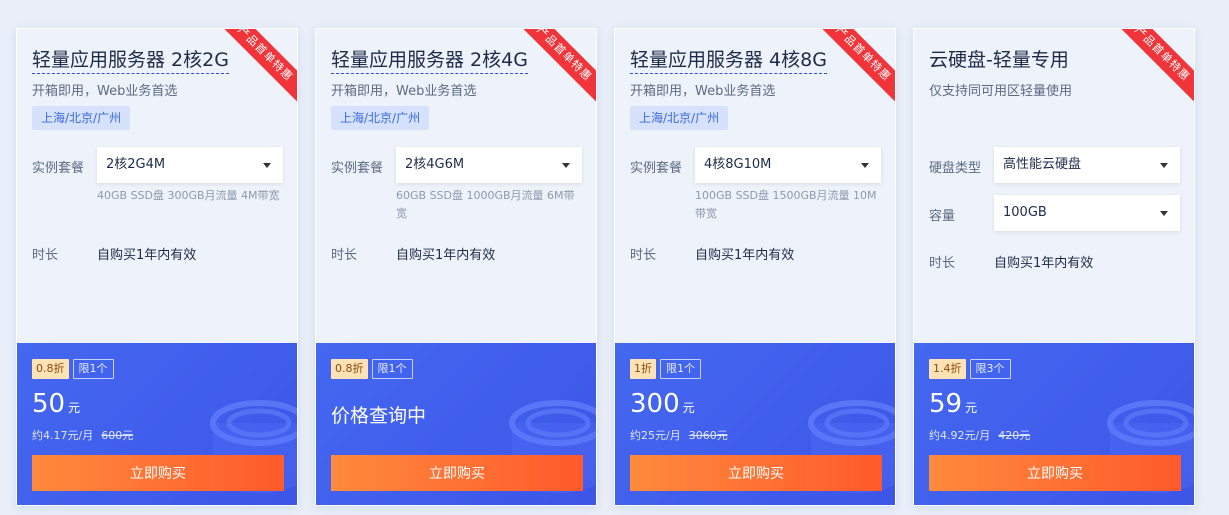 The image size is (1229, 515). Describe the element at coordinates (942, 216) in the screenshot. I see `capacity-label: 容量` at that location.